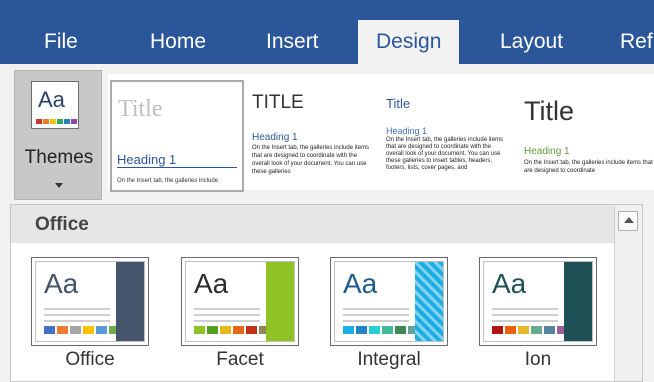  Describe the element at coordinates (628, 221) in the screenshot. I see `scroll-up-icon` at that location.